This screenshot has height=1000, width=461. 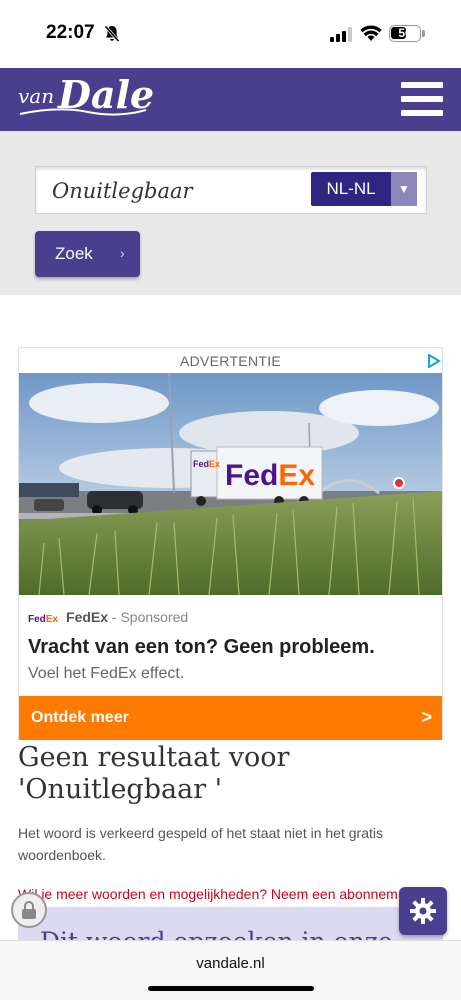 What do you see at coordinates (230, 718) in the screenshot?
I see `ad-cta-button: Ontdek meer >` at bounding box center [230, 718].